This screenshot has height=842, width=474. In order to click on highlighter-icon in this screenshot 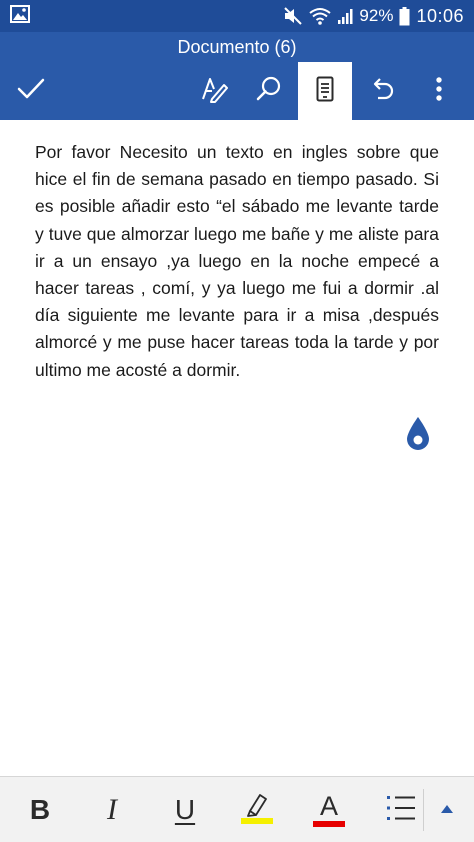, I will do `click(257, 810)`.